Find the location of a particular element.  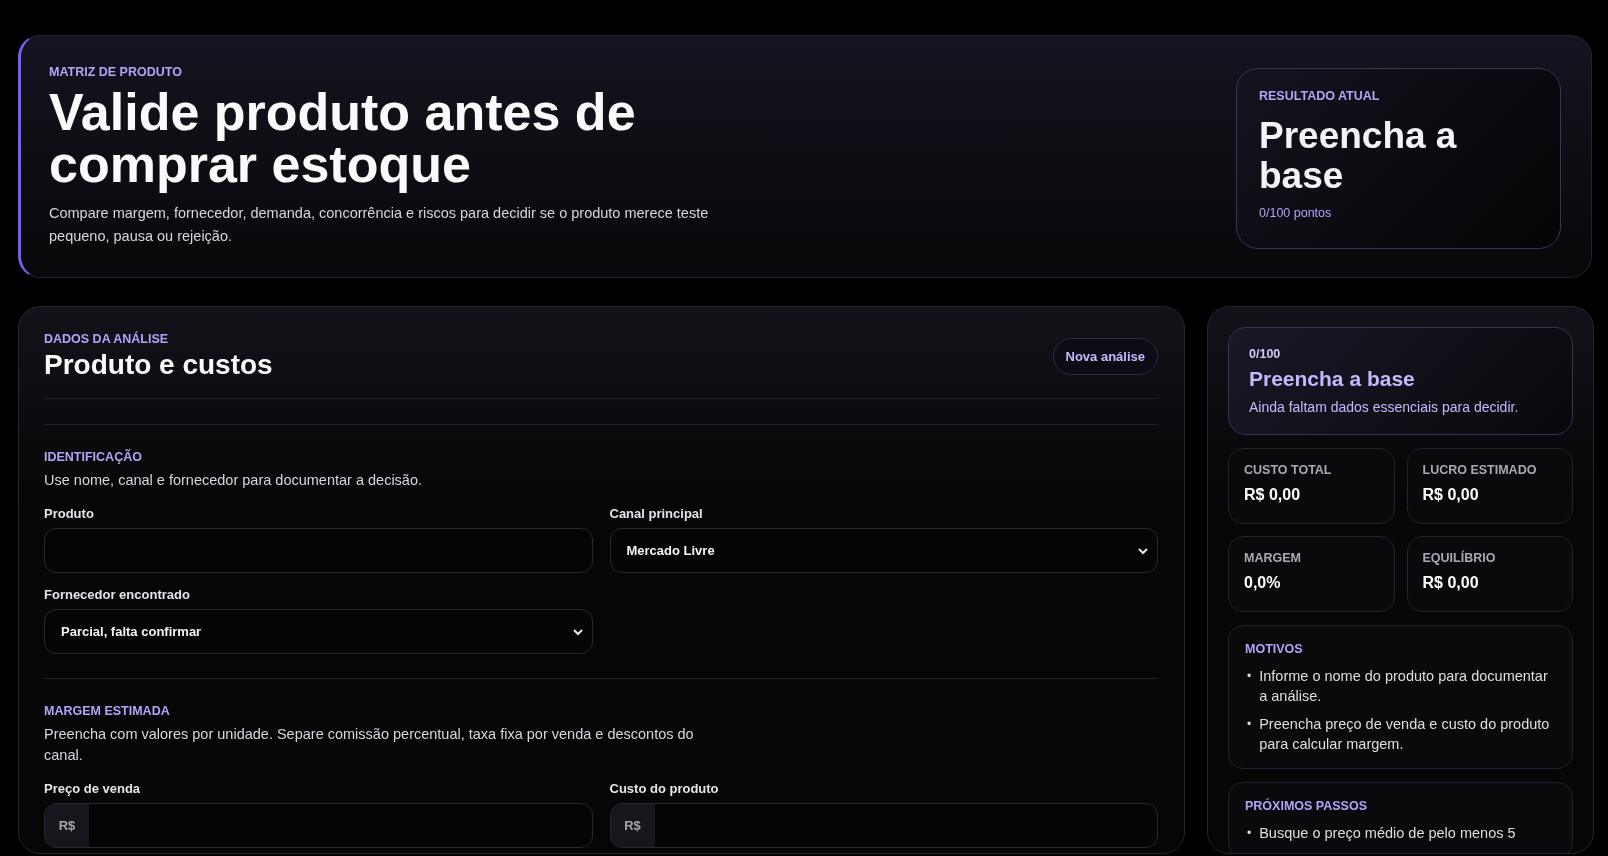

field-label: Fornecedor encontrado is located at coordinates (117, 594).